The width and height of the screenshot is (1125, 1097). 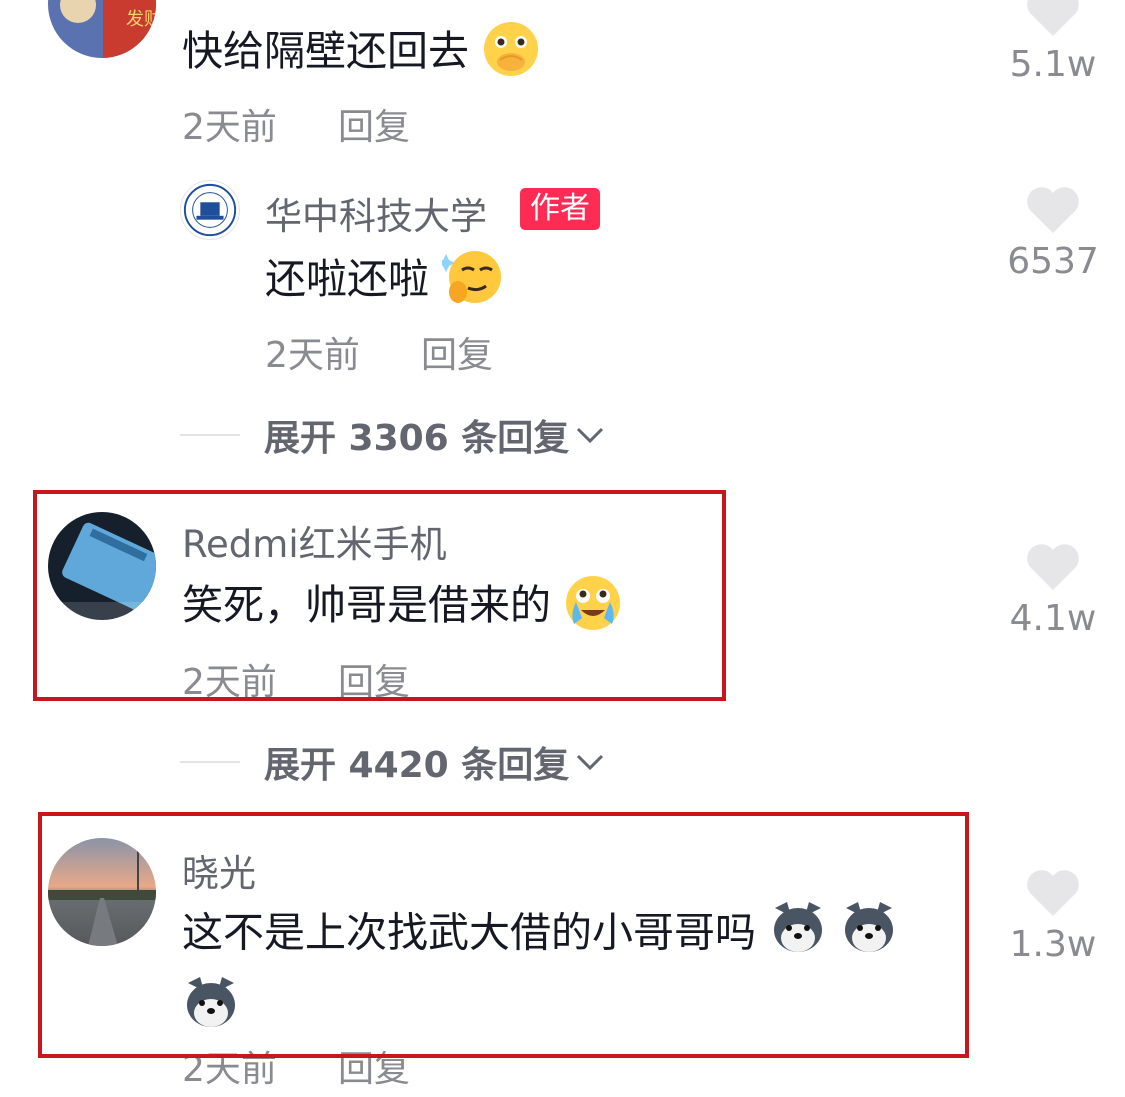 I want to click on laughing-crying-emoji, so click(x=593, y=608).